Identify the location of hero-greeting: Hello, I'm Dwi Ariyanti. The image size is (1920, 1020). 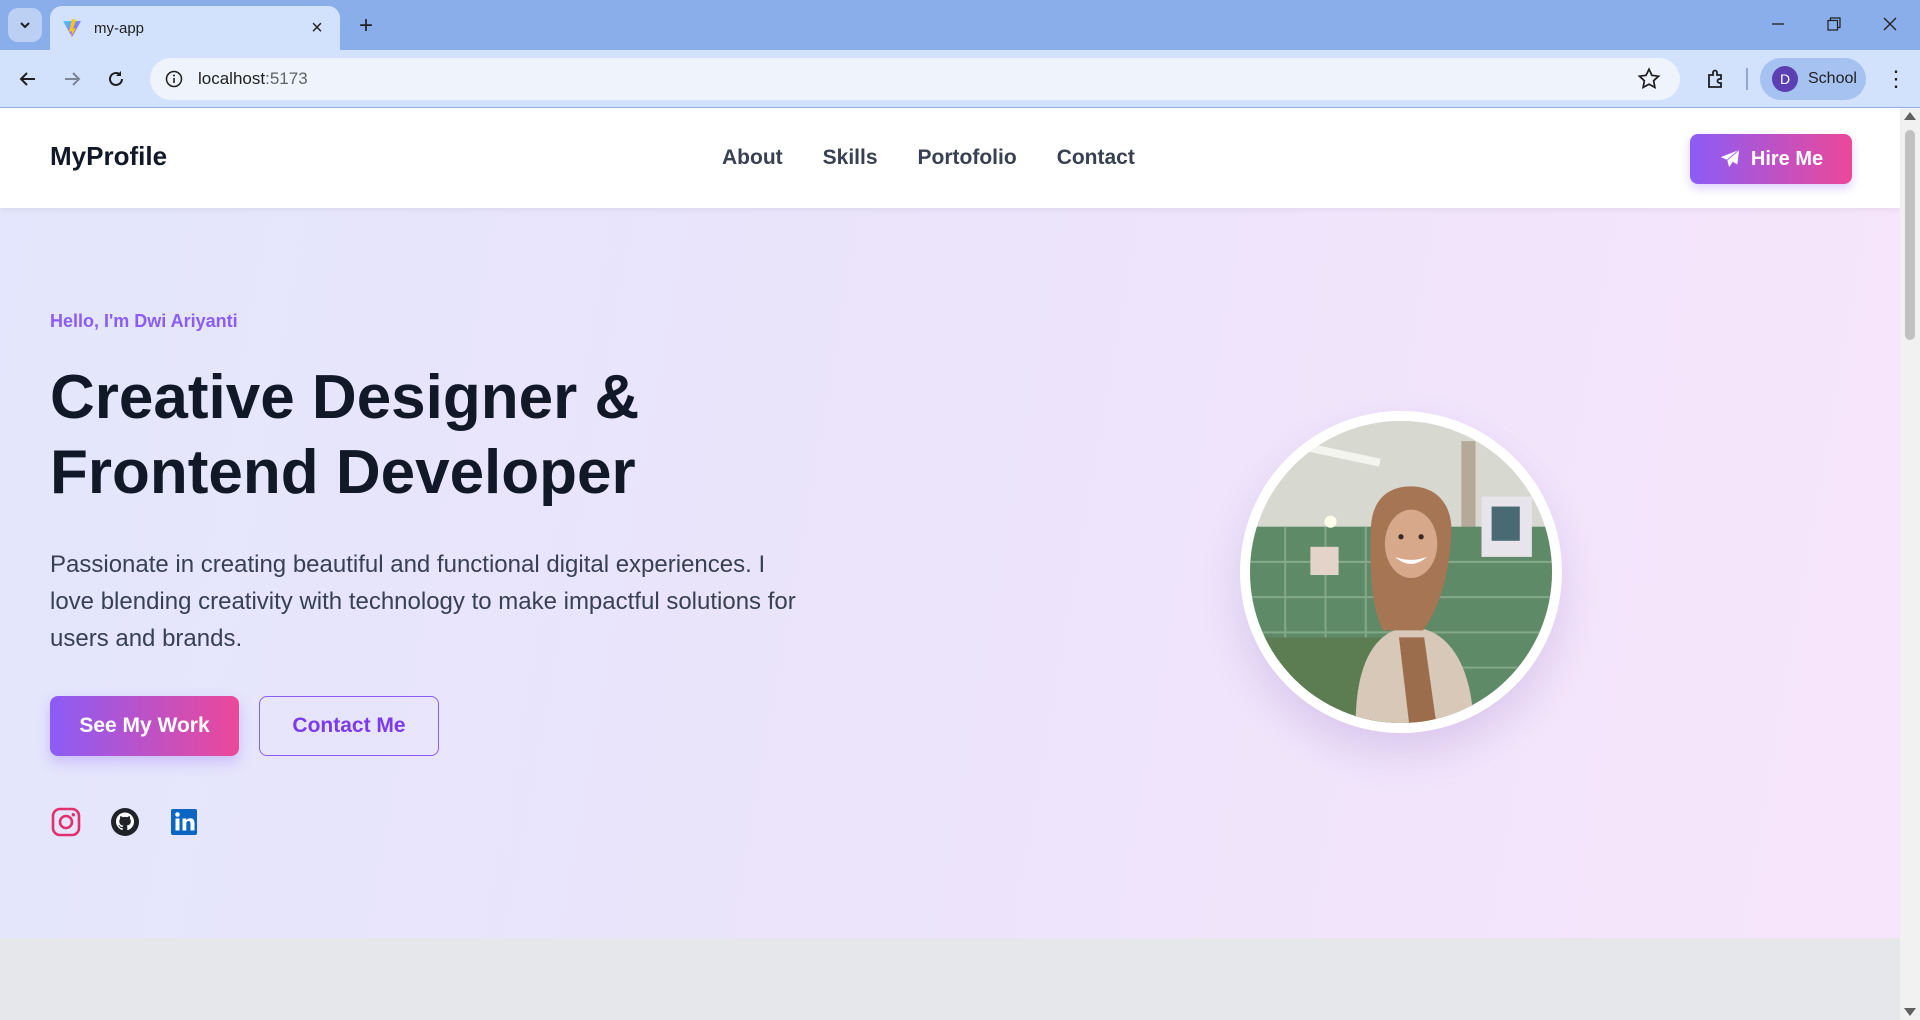
(144, 321).